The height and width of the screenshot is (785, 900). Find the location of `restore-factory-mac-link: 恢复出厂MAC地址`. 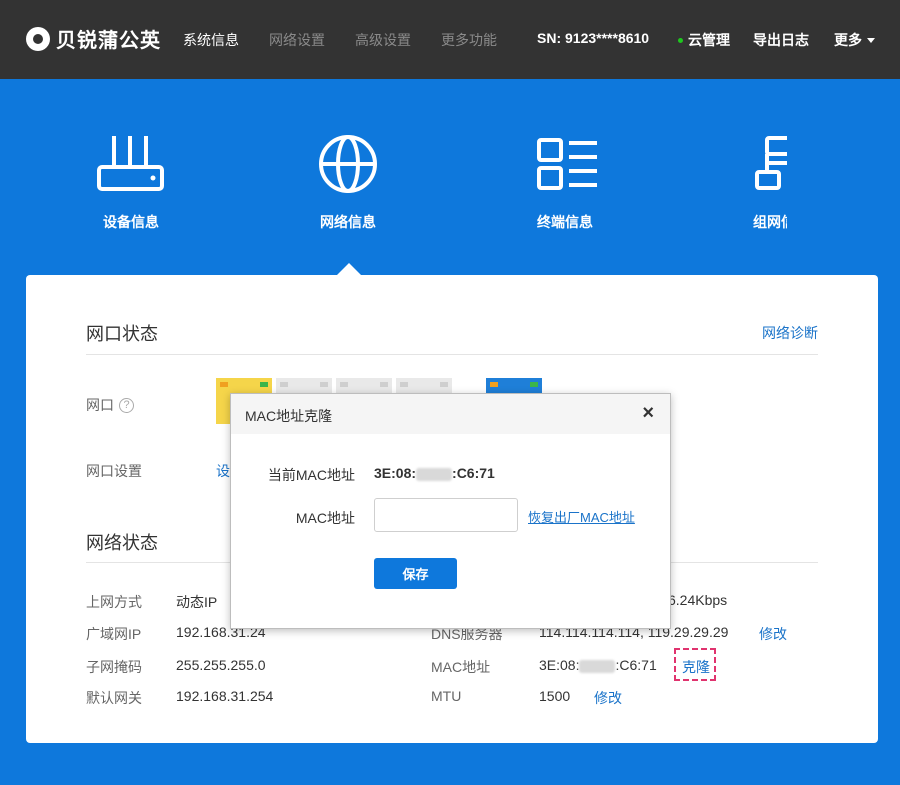

restore-factory-mac-link: 恢复出厂MAC地址 is located at coordinates (581, 516).